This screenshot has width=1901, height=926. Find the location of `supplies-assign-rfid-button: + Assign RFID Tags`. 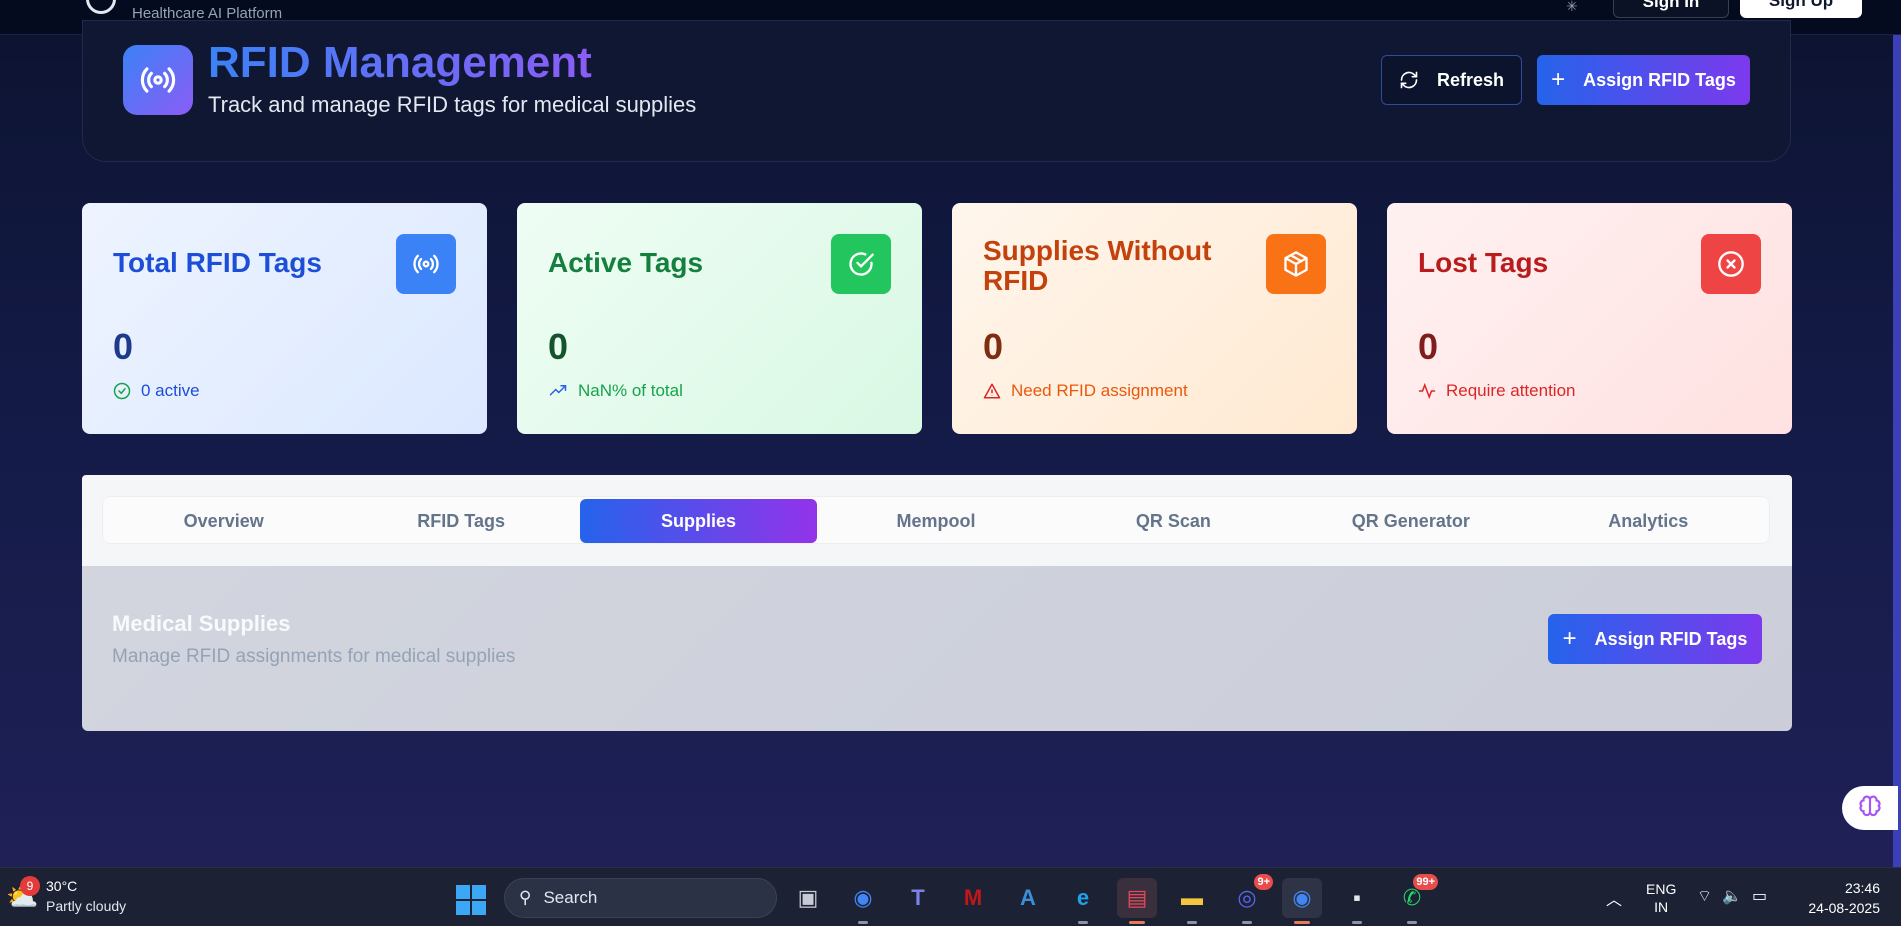

supplies-assign-rfid-button: + Assign RFID Tags is located at coordinates (1655, 639).